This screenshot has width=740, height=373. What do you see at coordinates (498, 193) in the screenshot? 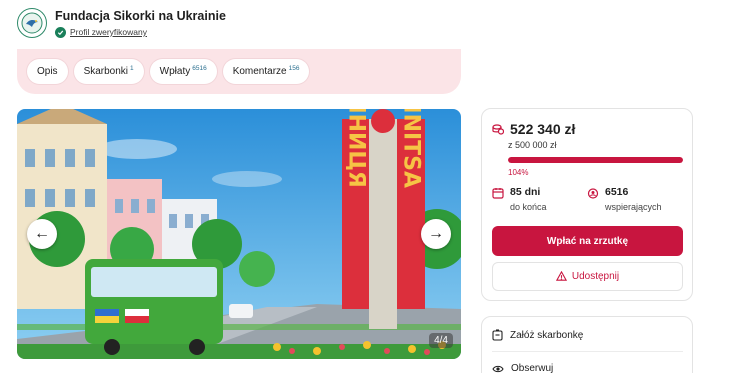
I see `calendar-icon` at bounding box center [498, 193].